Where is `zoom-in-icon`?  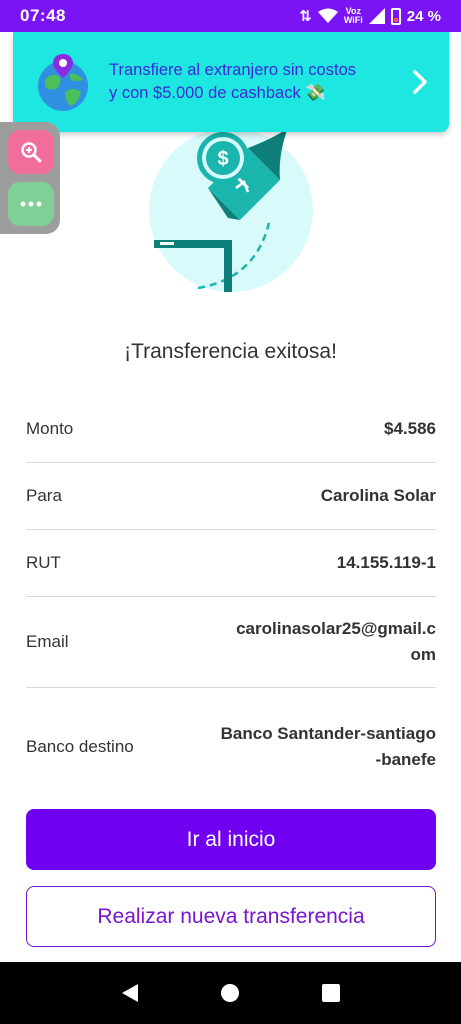
zoom-in-icon is located at coordinates (31, 152).